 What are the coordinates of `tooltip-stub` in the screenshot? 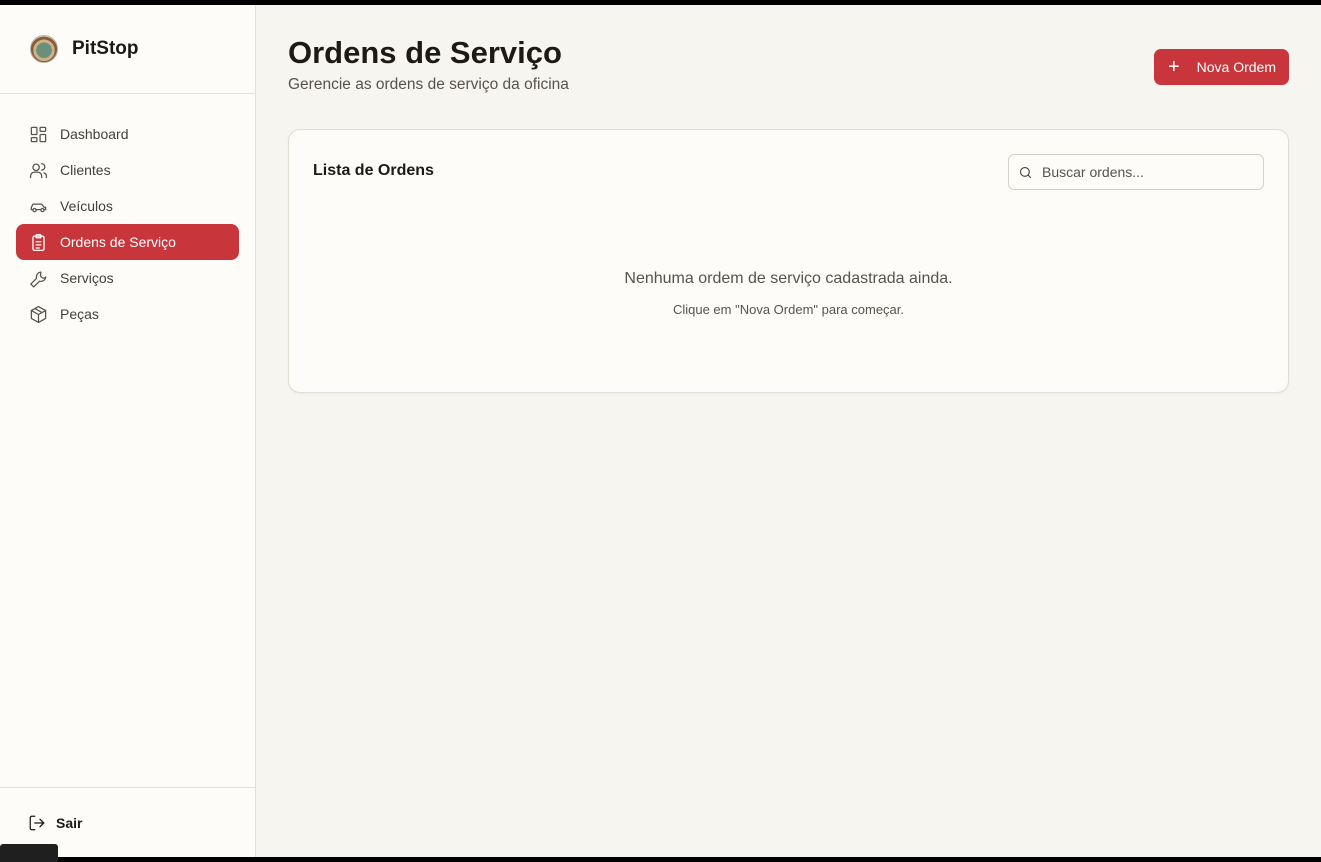 It's located at (29, 853).